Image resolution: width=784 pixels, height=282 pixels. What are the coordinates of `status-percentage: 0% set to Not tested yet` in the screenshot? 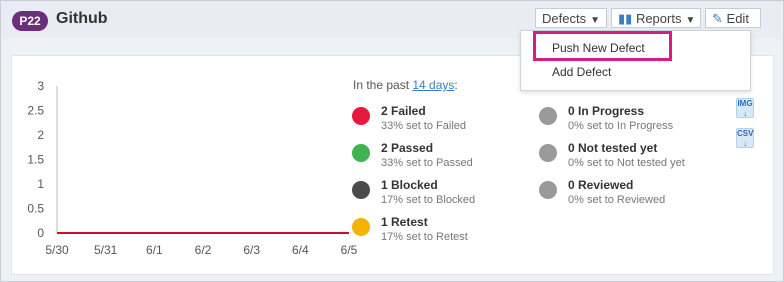 It's located at (626, 163).